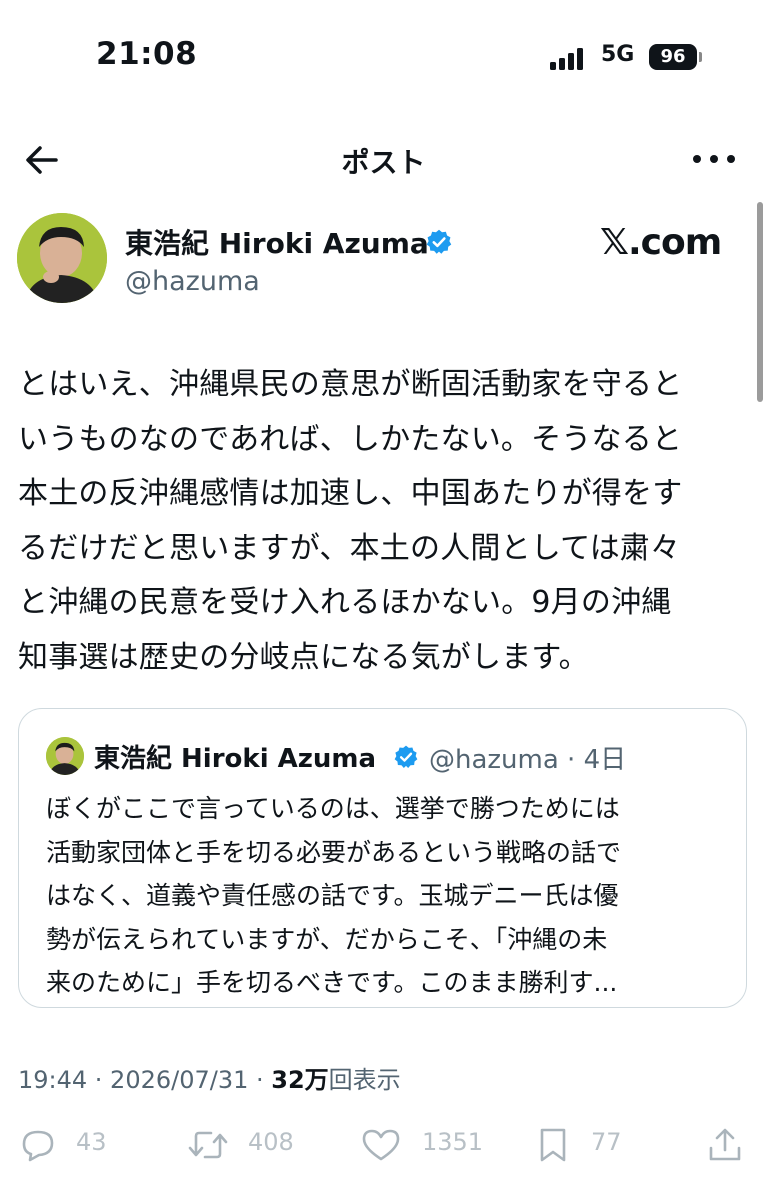  I want to click on like-icon, so click(381, 1145).